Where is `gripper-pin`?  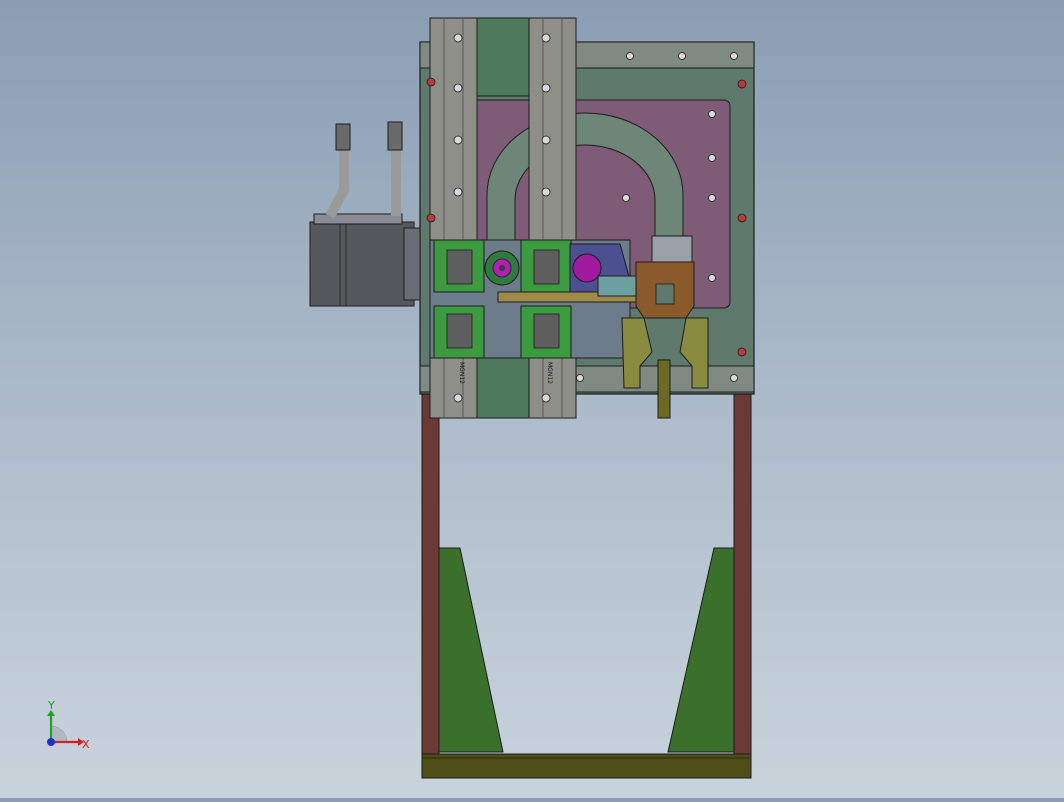
gripper-pin is located at coordinates (664, 389).